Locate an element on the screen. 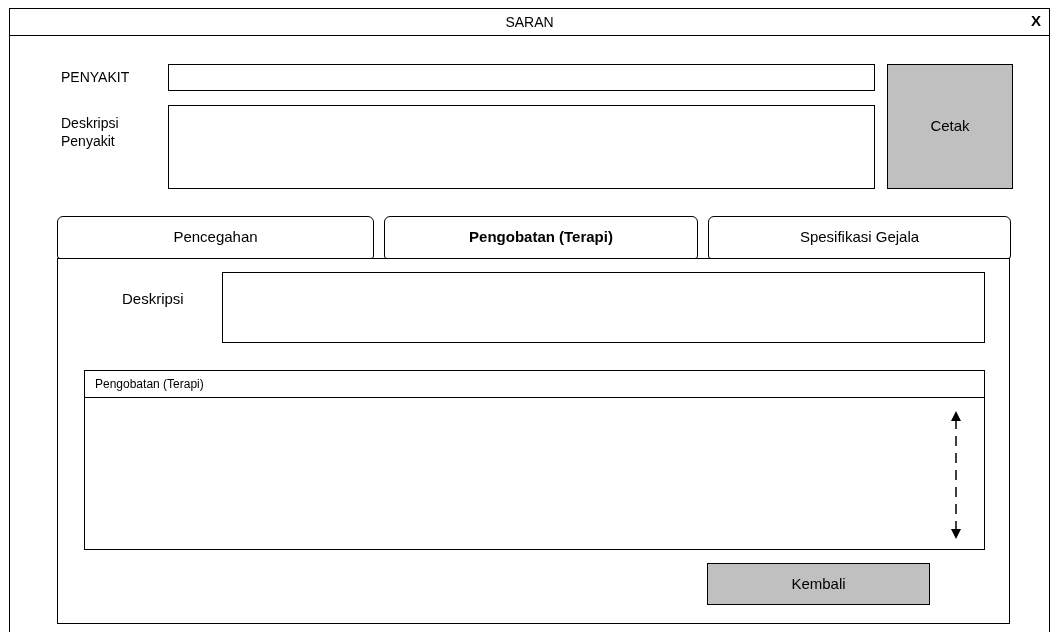  scroll-arrow-icon is located at coordinates (956, 475).